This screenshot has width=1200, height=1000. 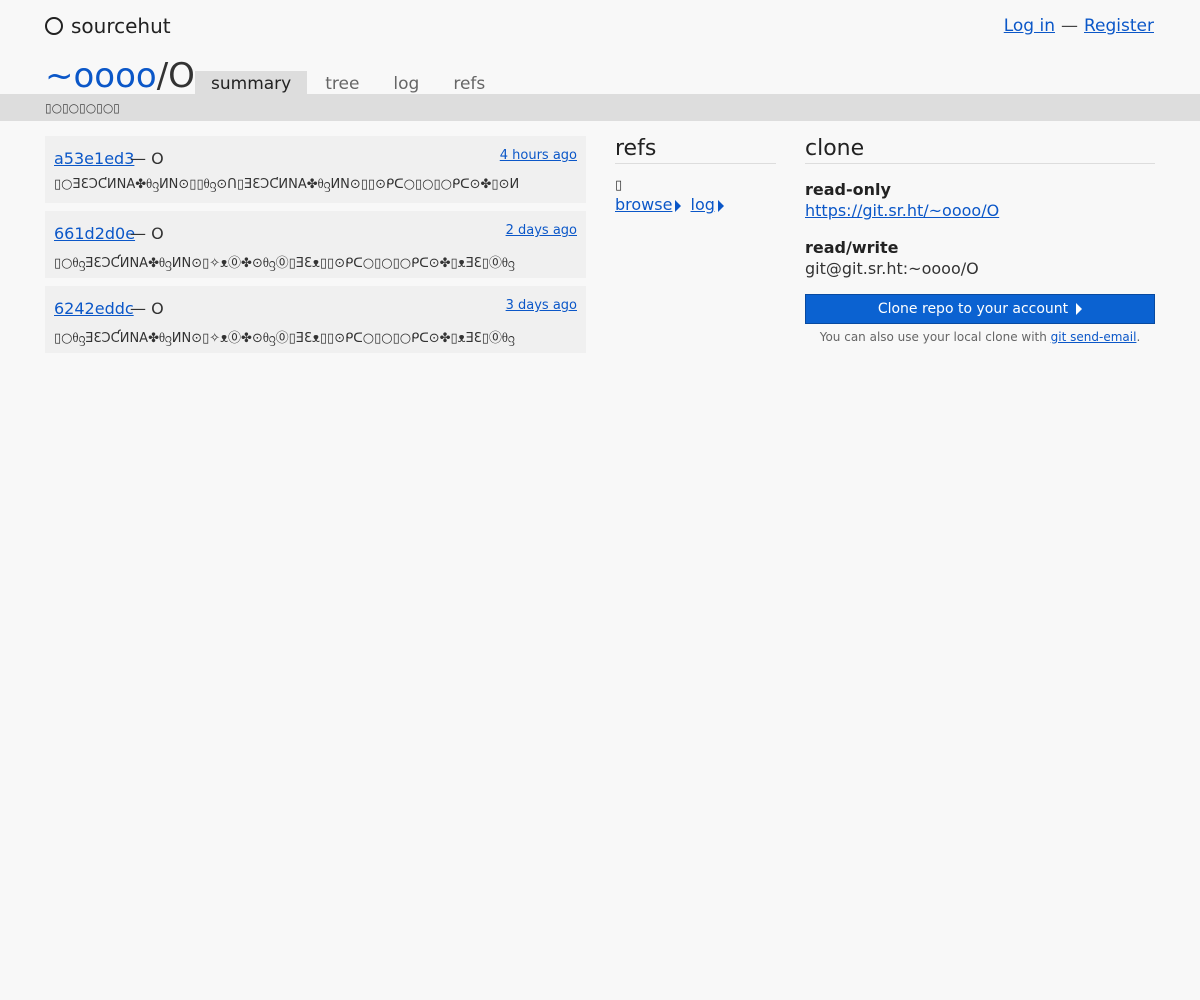 What do you see at coordinates (162, 76) in the screenshot?
I see `repo-slash: /` at bounding box center [162, 76].